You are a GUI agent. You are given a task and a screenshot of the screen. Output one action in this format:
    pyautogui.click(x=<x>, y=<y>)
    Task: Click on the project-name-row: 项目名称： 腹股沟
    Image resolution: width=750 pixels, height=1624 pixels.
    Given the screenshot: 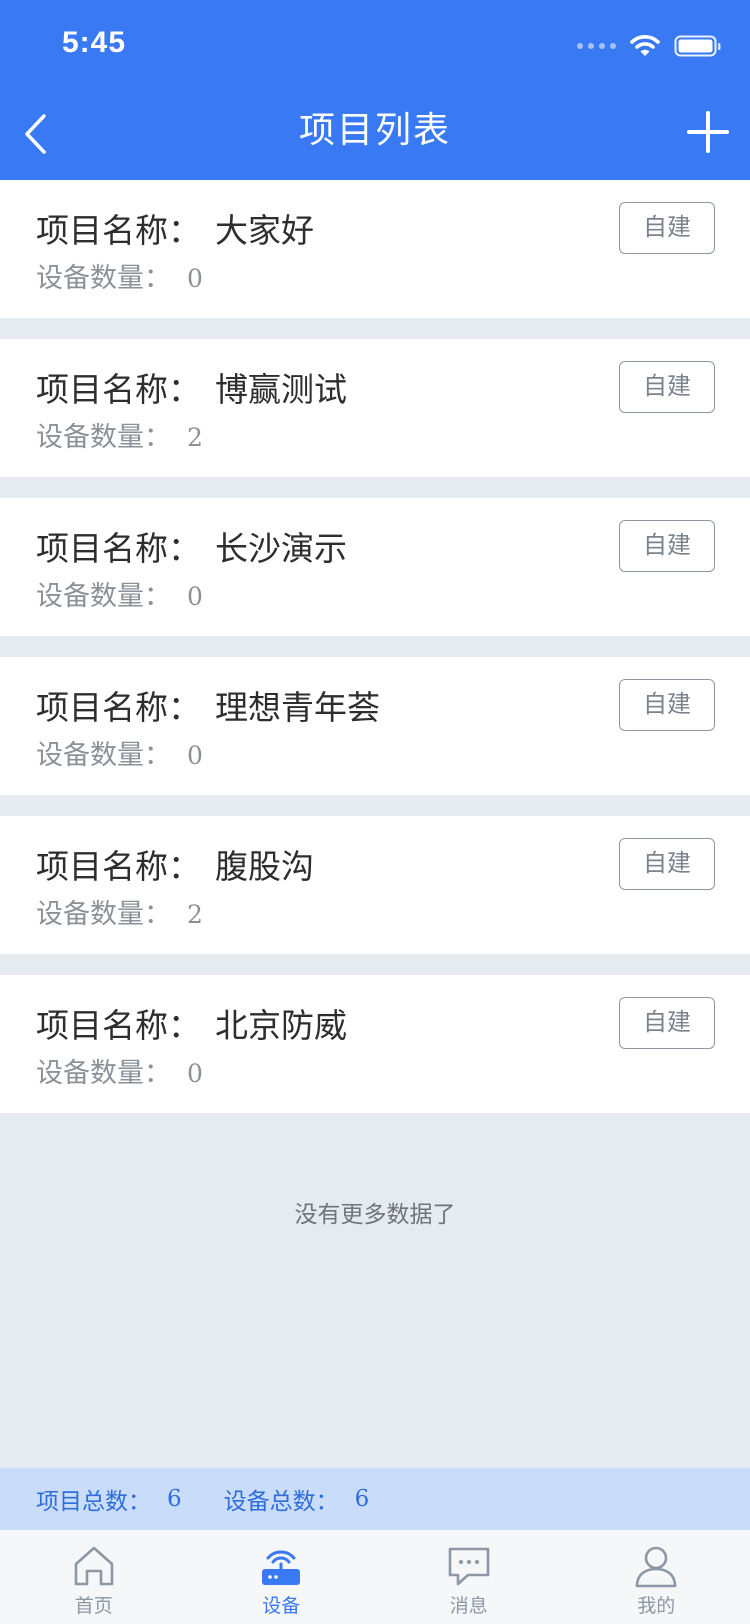 What is the action you would take?
    pyautogui.click(x=175, y=864)
    